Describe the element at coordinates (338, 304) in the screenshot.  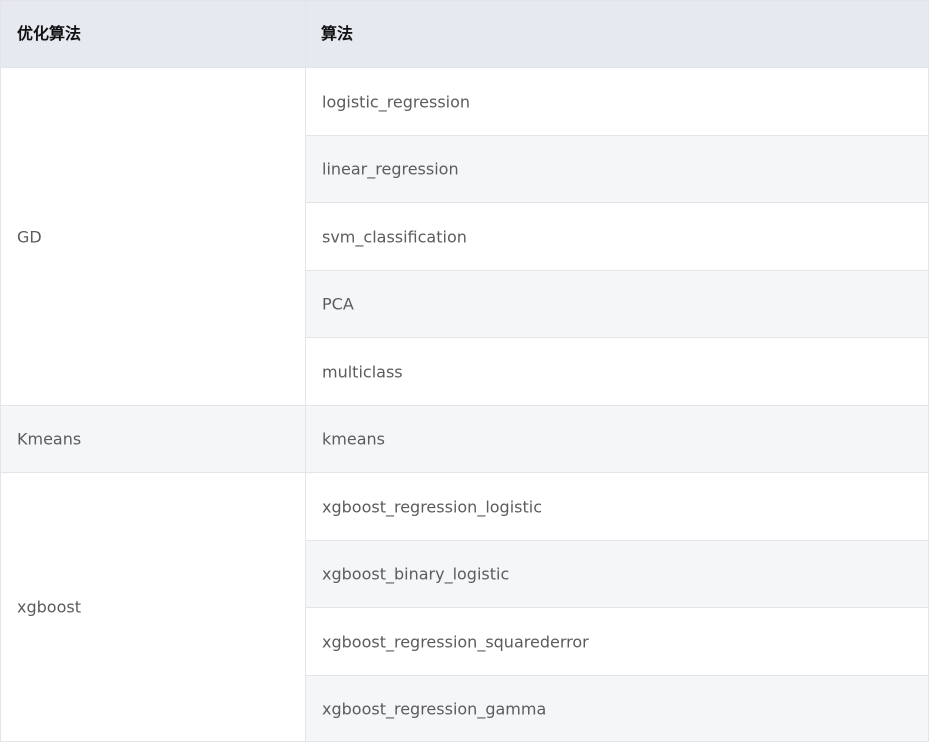
I see `algorithm-name: PCA` at that location.